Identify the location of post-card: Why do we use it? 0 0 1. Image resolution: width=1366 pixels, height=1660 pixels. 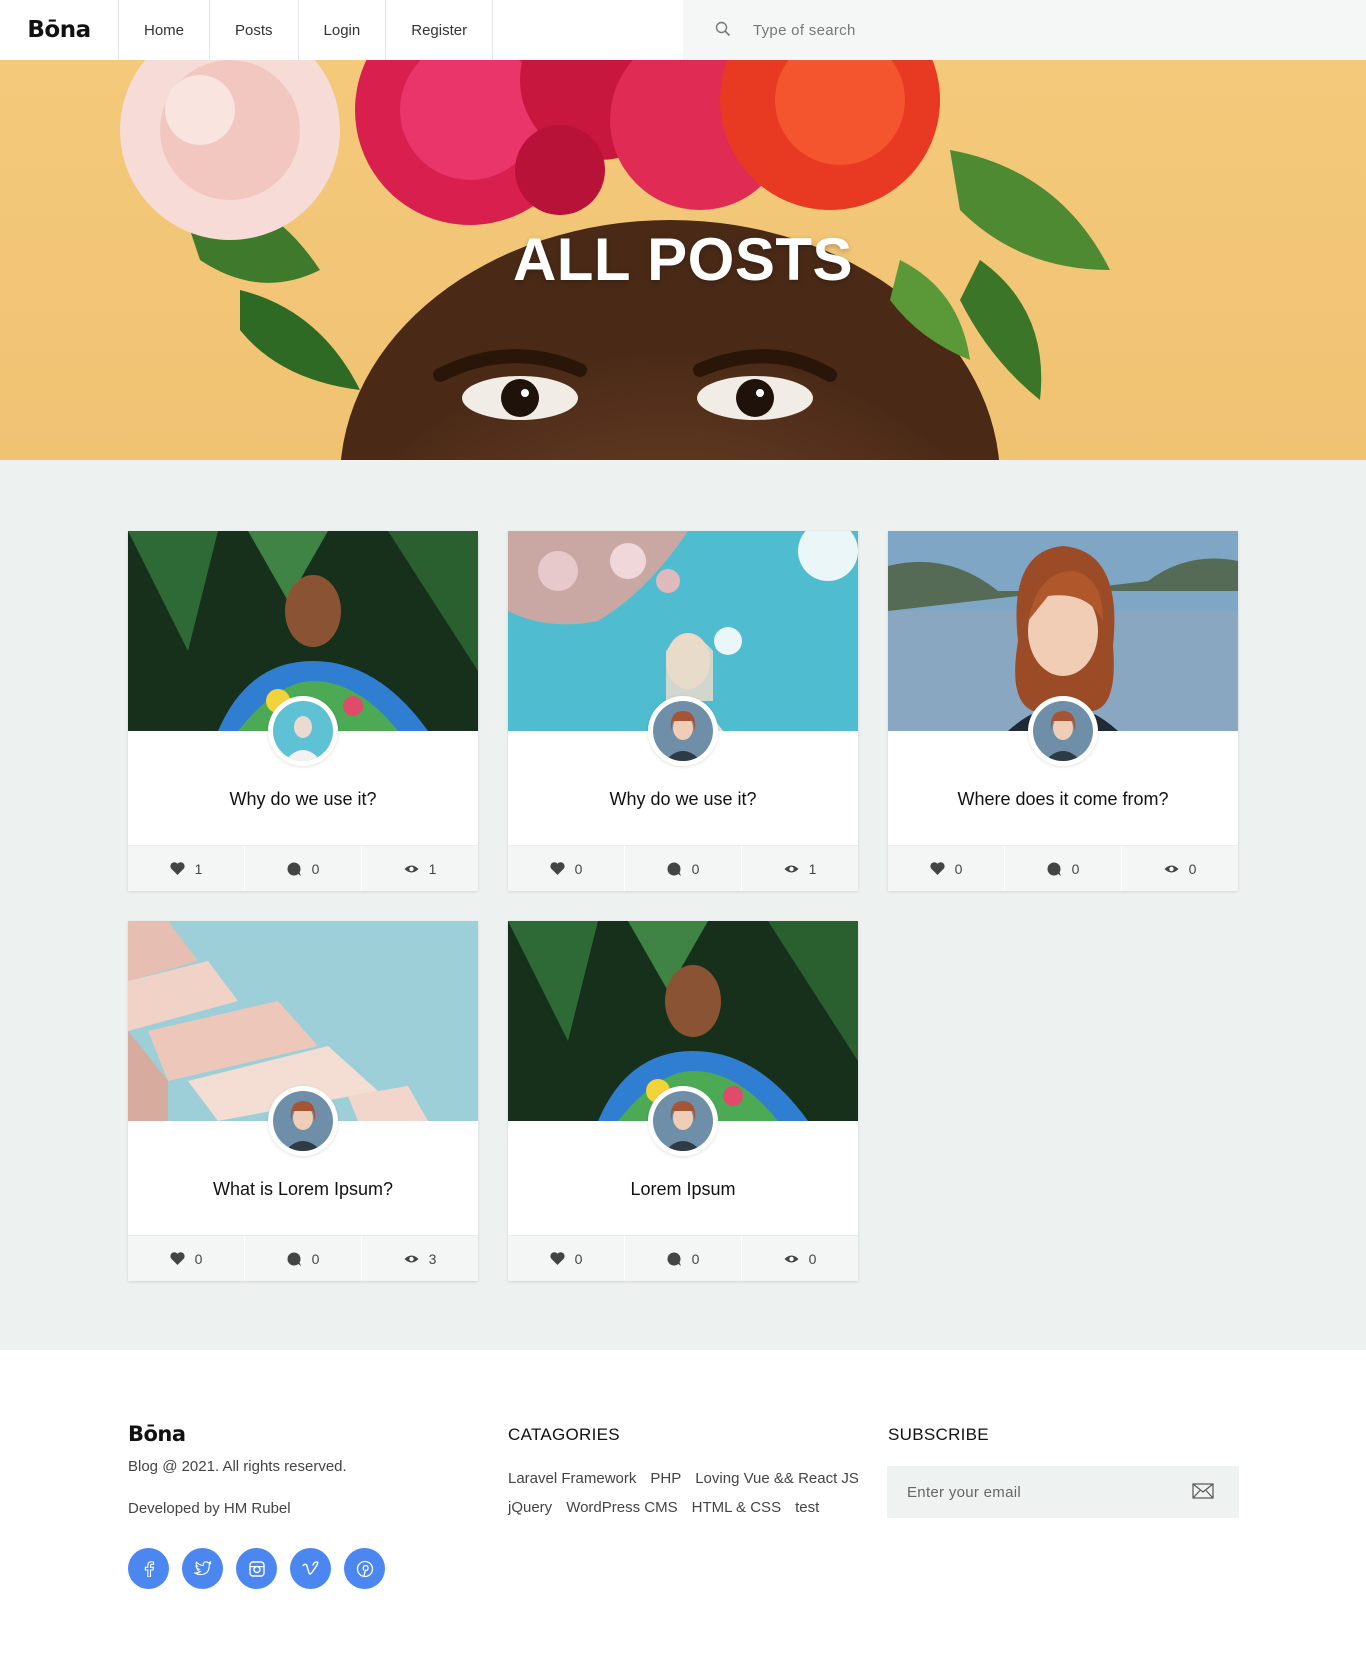
(683, 711).